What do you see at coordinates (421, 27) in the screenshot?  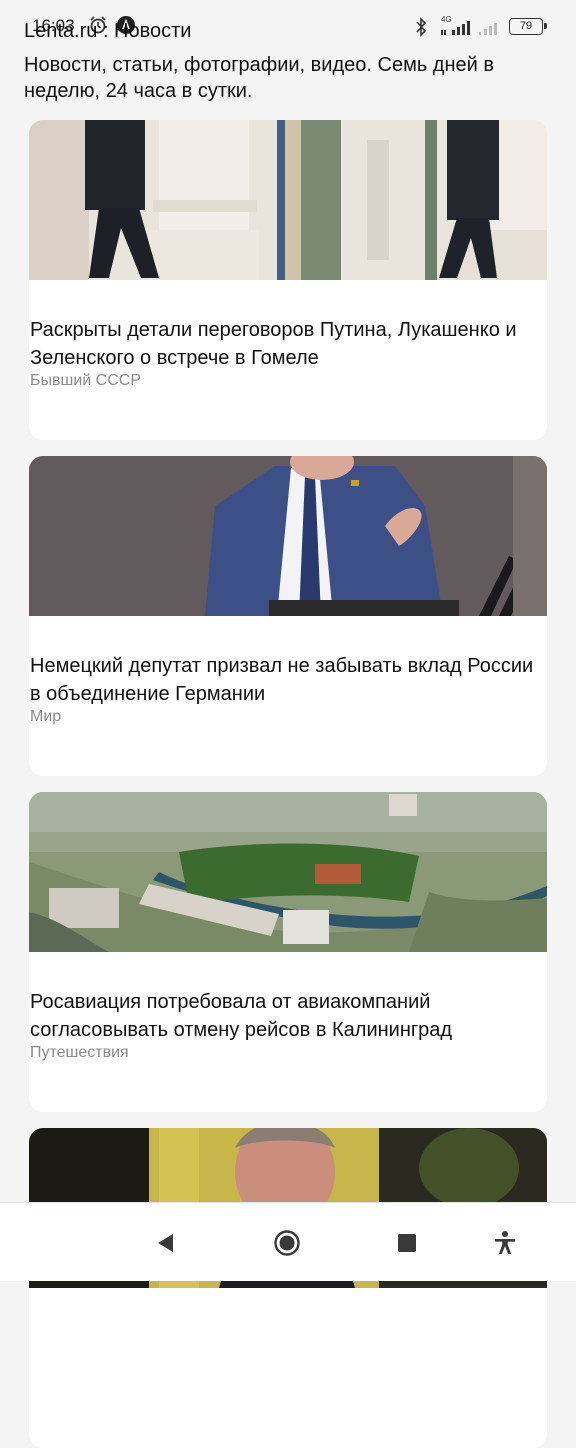 I see `bluetooth-icon` at bounding box center [421, 27].